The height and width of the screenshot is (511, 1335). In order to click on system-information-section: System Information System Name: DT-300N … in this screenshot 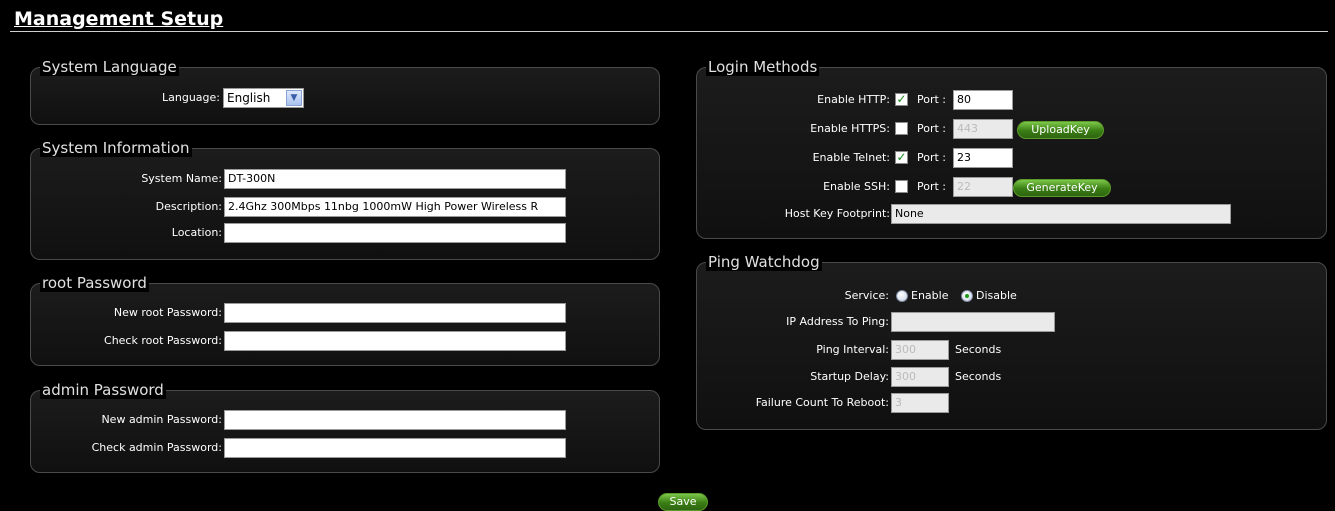, I will do `click(345, 199)`.